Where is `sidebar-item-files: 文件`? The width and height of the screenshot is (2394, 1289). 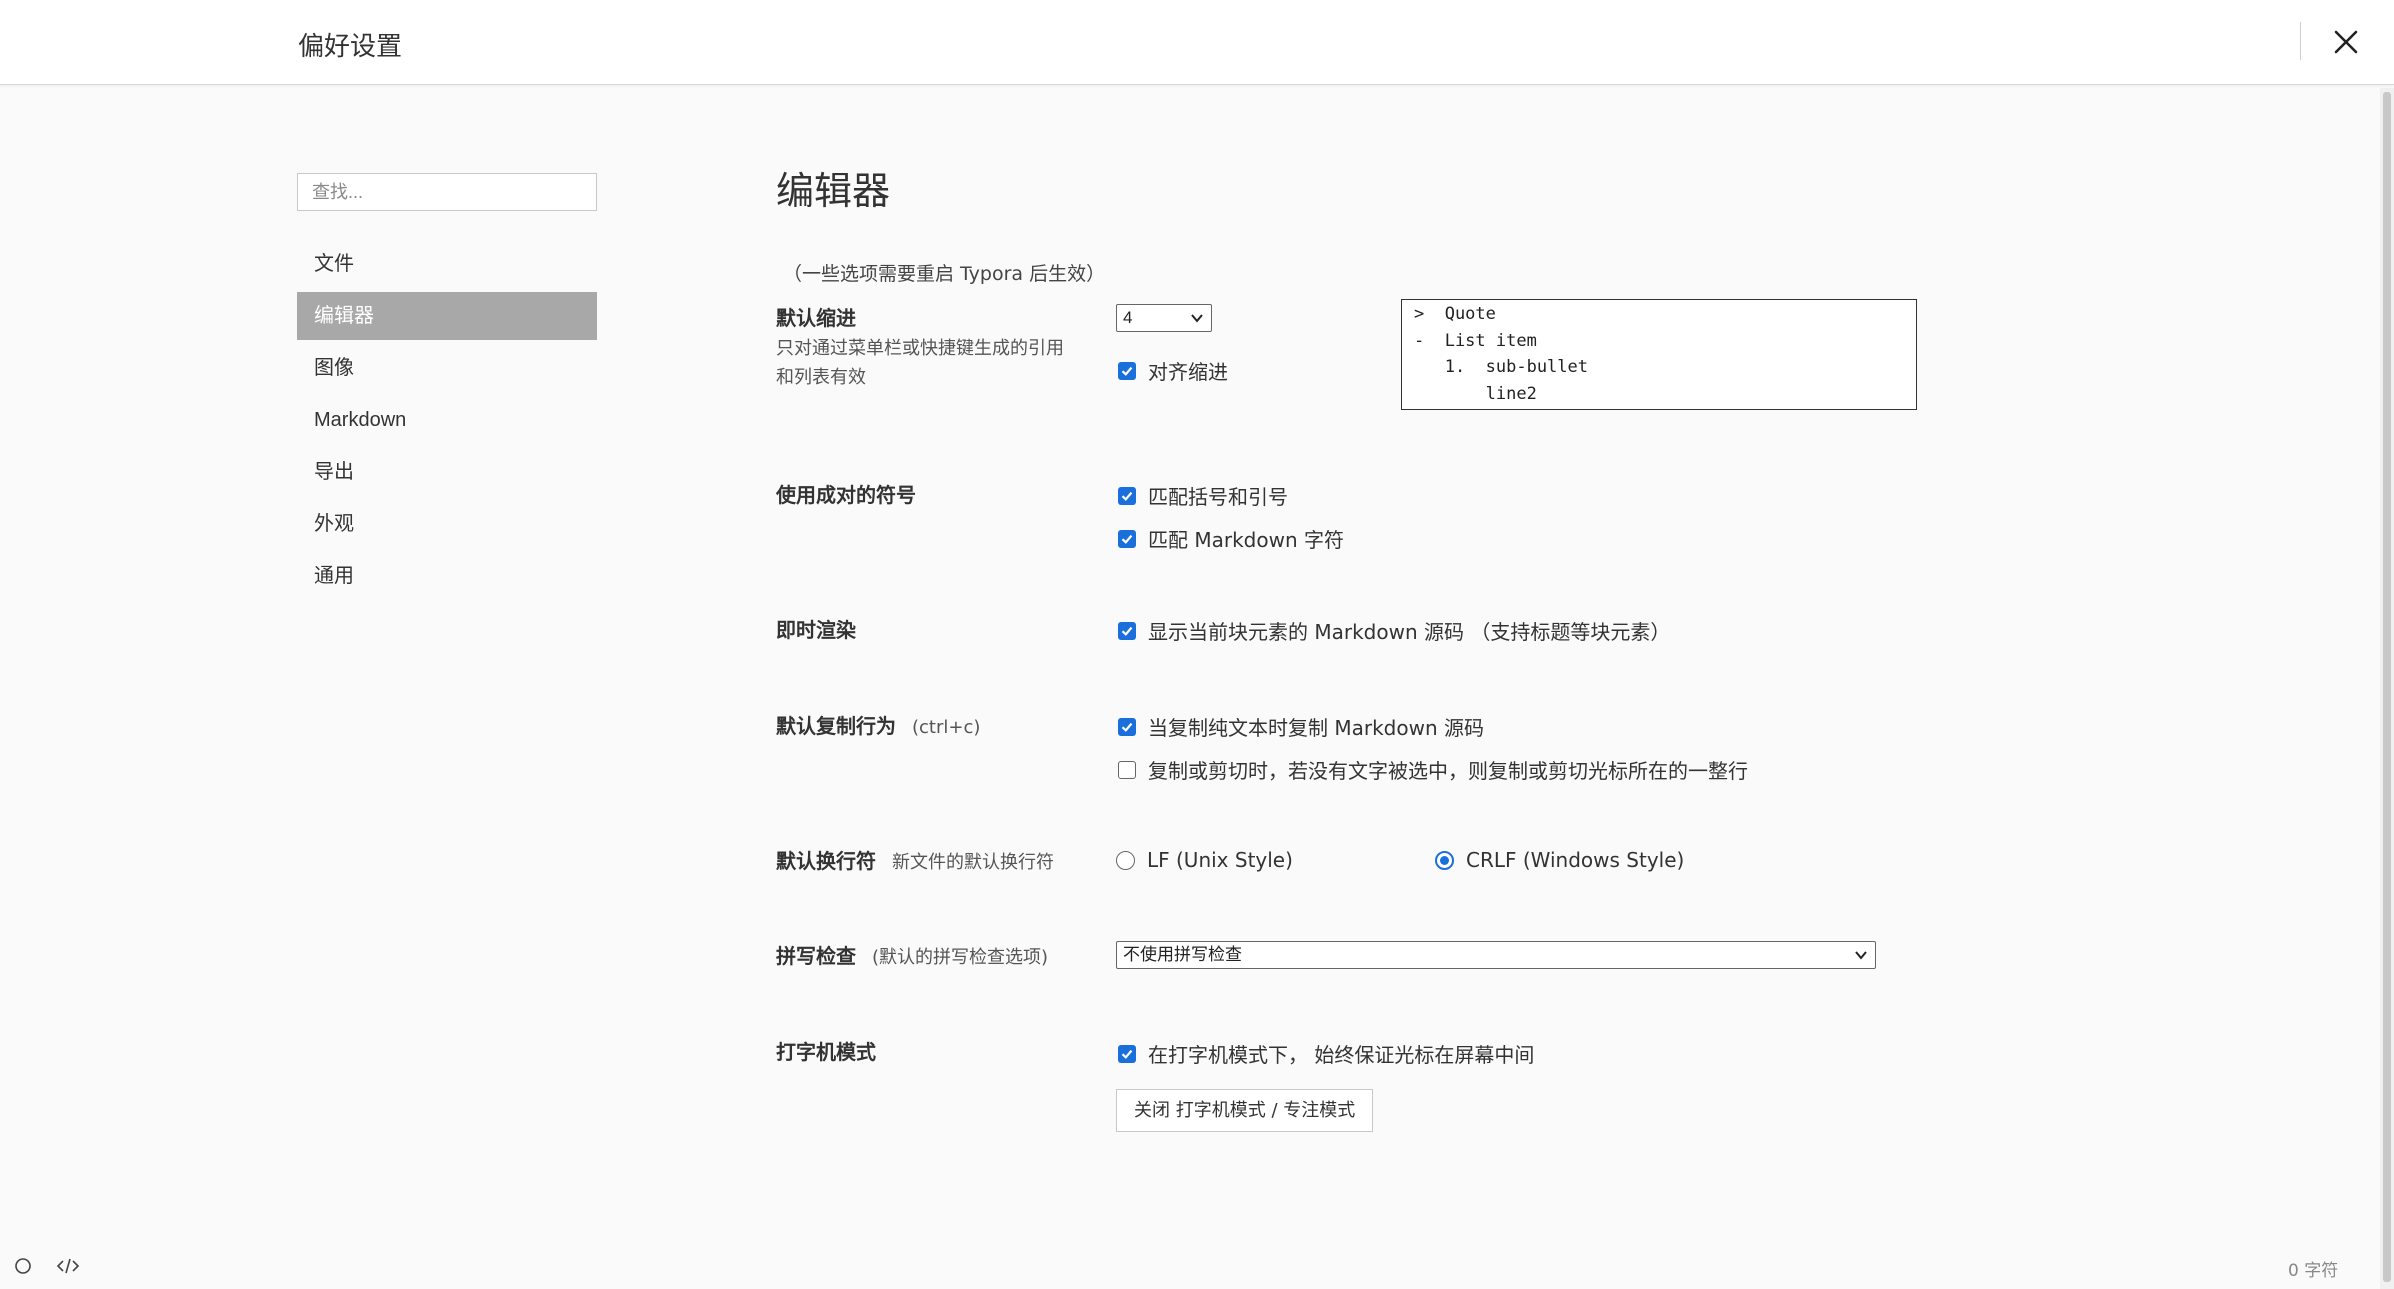
sidebar-item-files: 文件 is located at coordinates (447, 264).